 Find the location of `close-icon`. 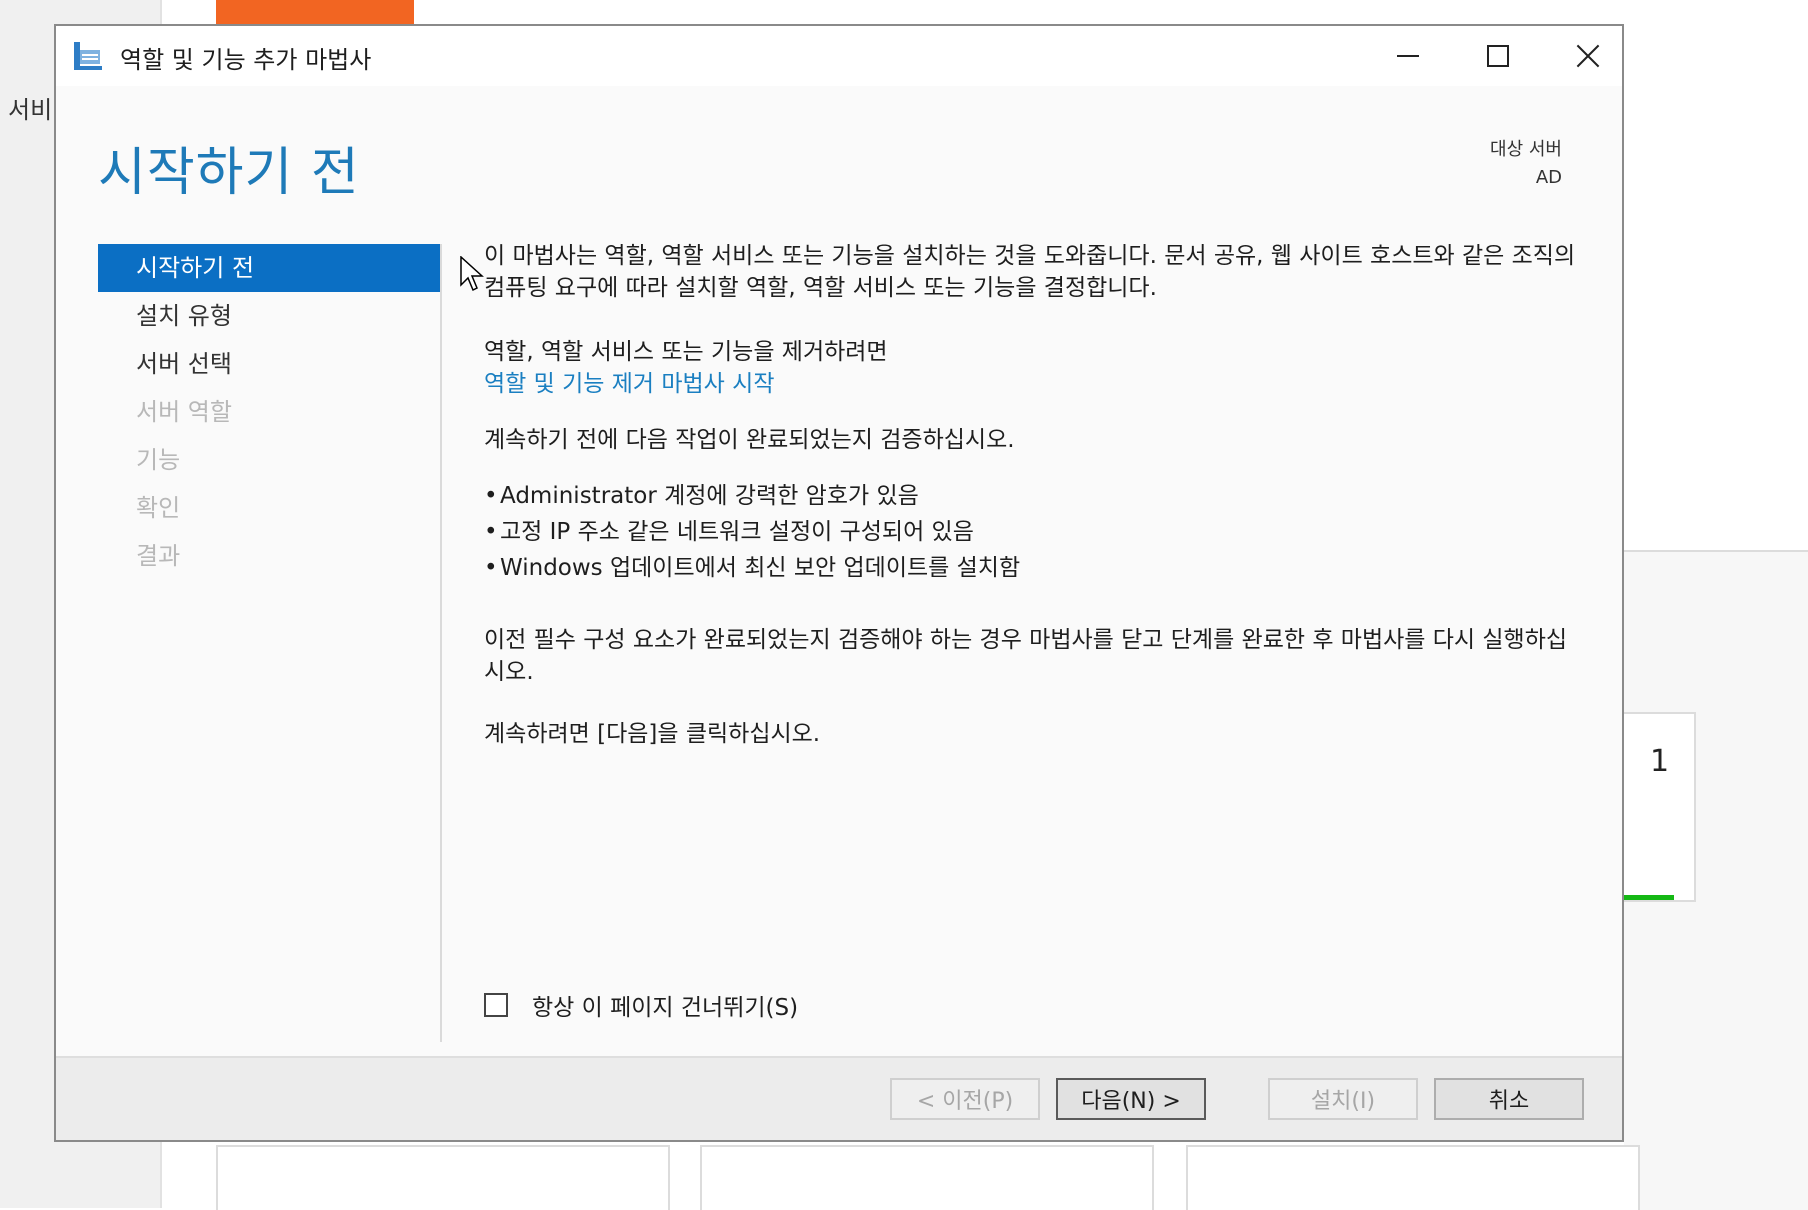

close-icon is located at coordinates (1588, 56).